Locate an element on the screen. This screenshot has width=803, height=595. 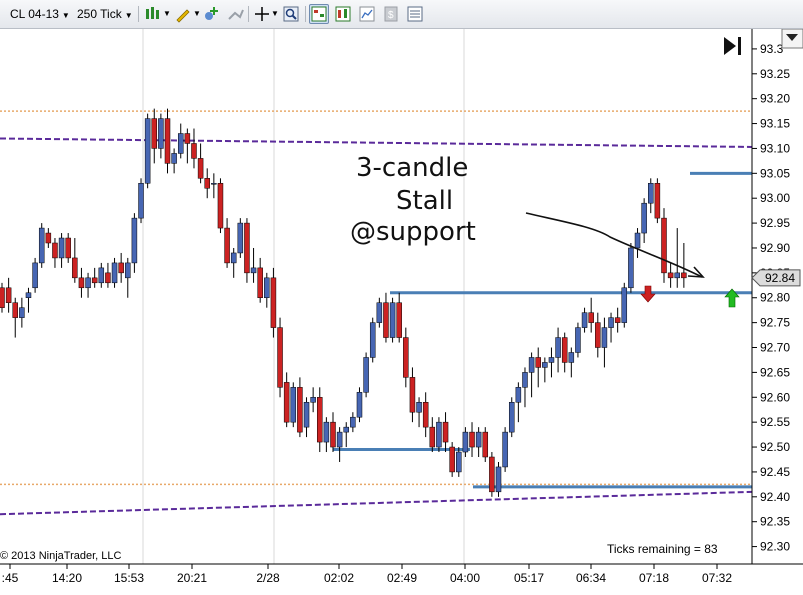
price-tick-label: 93.00 is located at coordinates (775, 198).